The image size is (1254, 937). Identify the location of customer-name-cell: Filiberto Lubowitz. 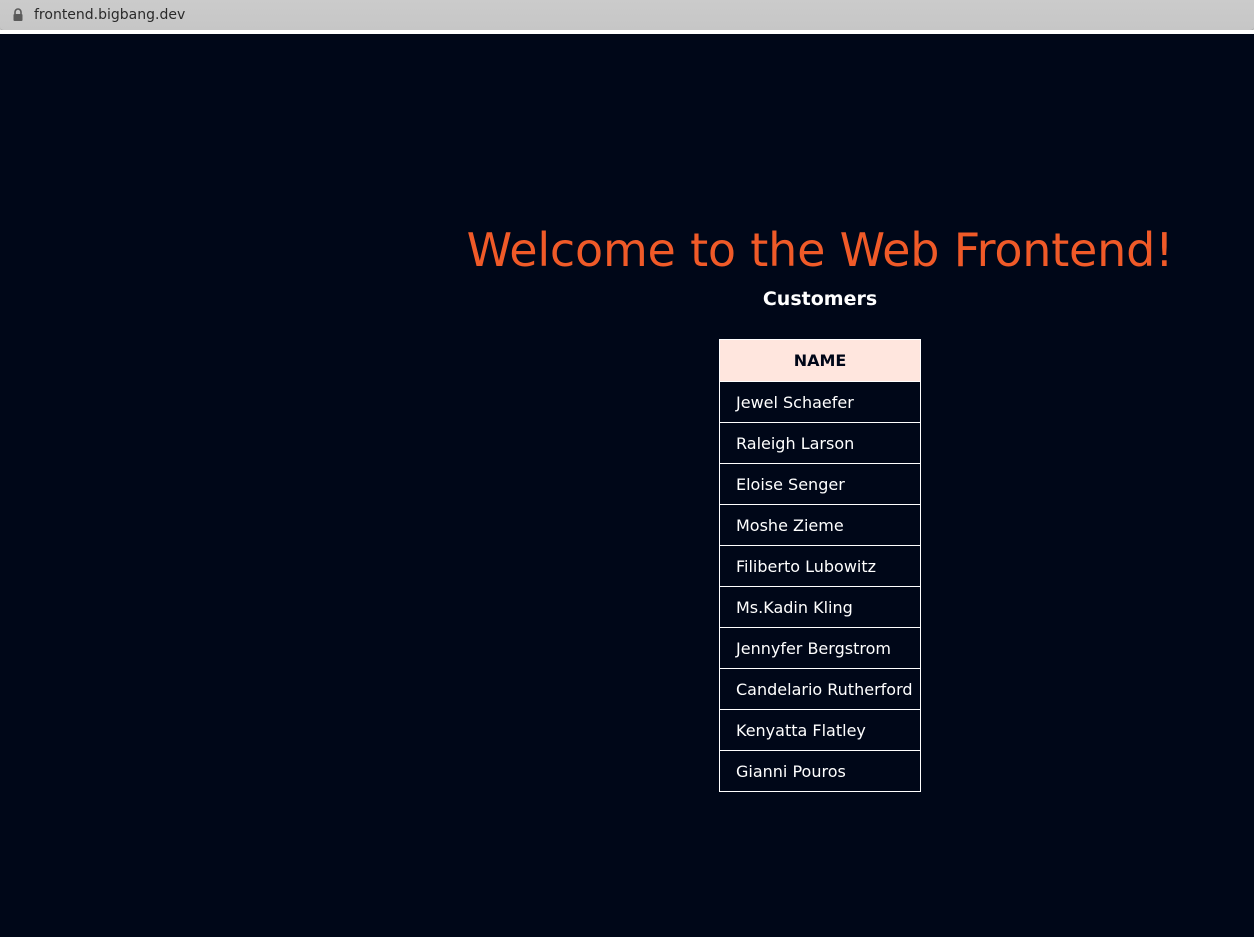
(820, 566).